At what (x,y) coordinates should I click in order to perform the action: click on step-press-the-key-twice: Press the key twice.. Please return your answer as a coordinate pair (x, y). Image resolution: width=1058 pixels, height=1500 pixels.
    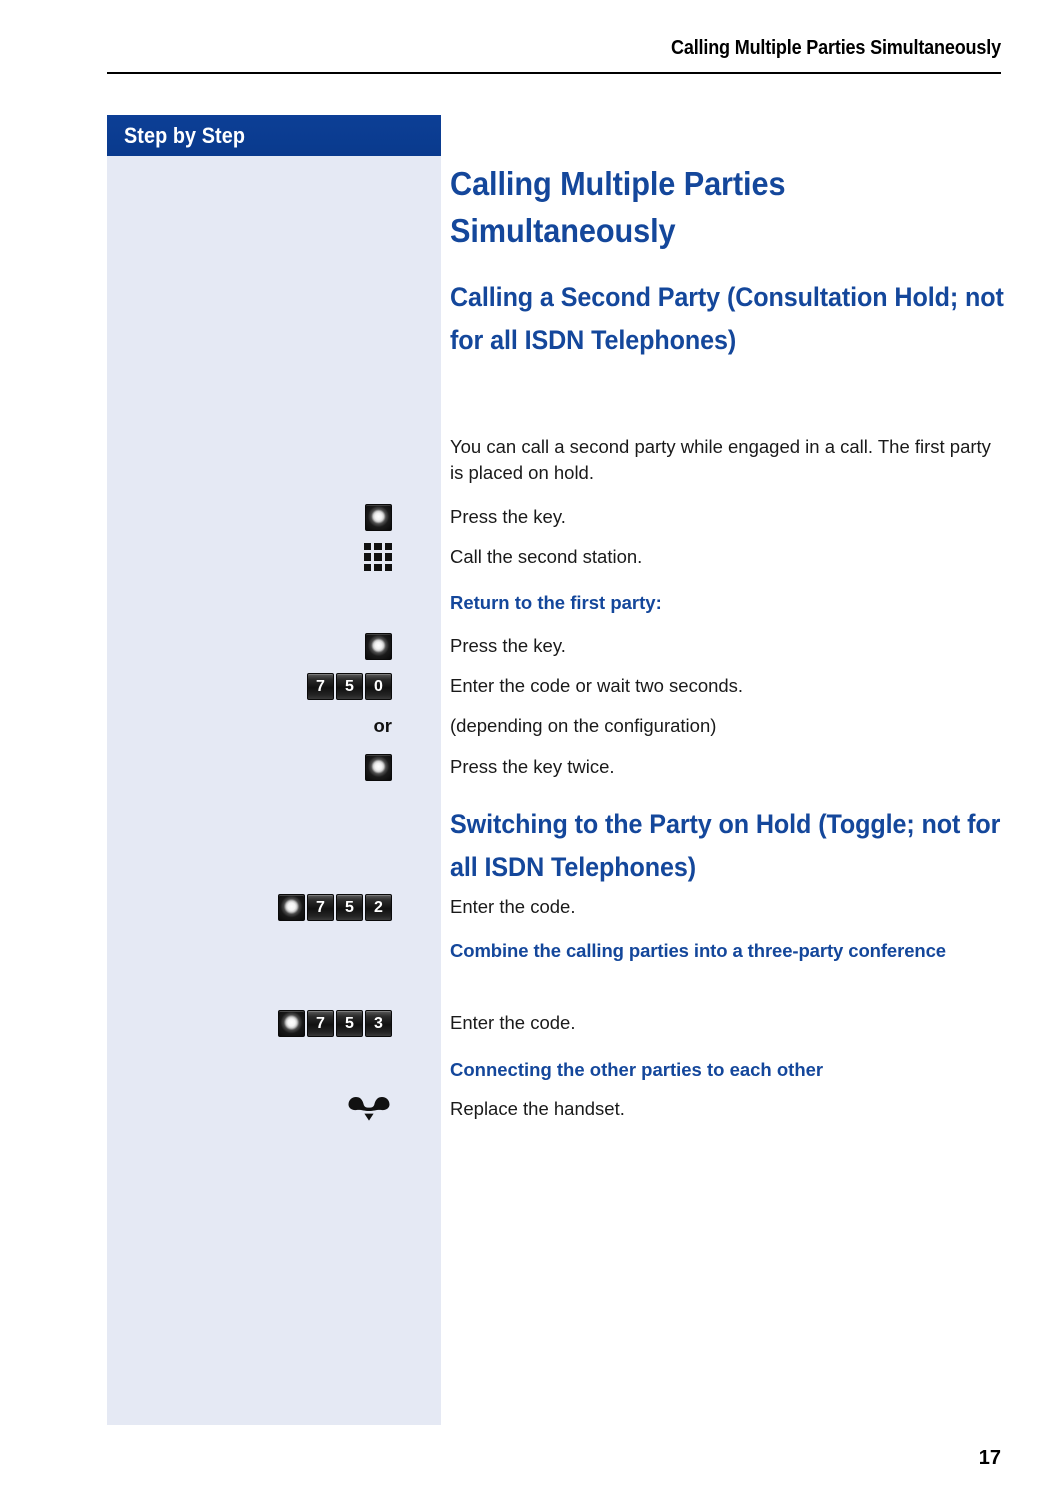
    Looking at the image, I should click on (505, 767).